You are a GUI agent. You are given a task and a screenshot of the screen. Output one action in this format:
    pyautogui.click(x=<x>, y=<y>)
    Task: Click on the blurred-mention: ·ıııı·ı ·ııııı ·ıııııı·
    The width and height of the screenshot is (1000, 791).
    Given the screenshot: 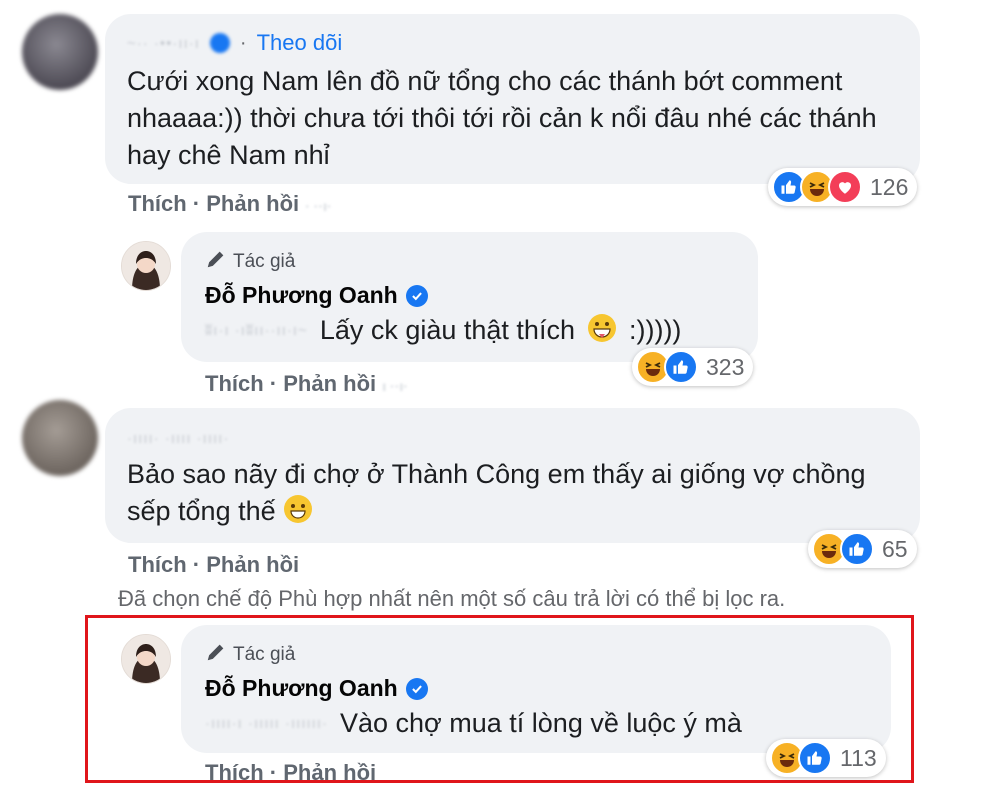 What is the action you would take?
    pyautogui.click(x=266, y=723)
    